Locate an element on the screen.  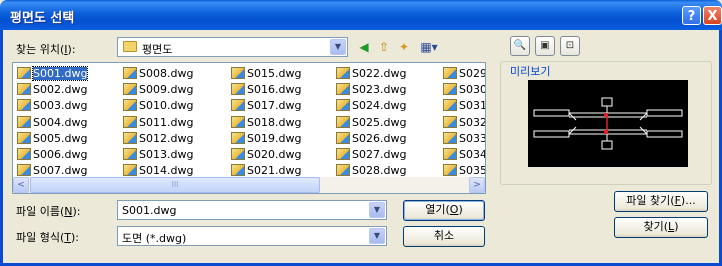
file-item: S034, is located at coordinates (464, 154).